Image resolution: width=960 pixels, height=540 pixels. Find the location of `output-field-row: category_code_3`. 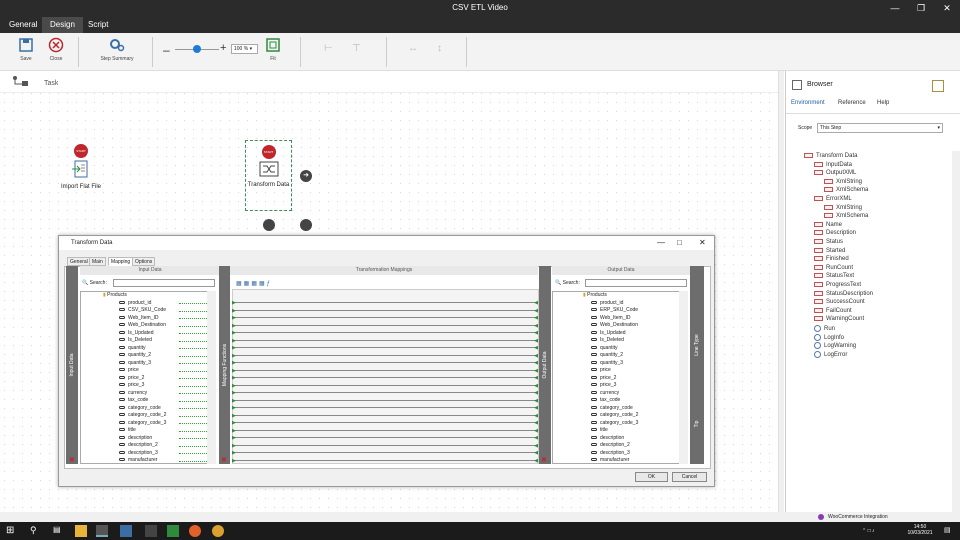

output-field-row: category_code_3 is located at coordinates (639, 424).